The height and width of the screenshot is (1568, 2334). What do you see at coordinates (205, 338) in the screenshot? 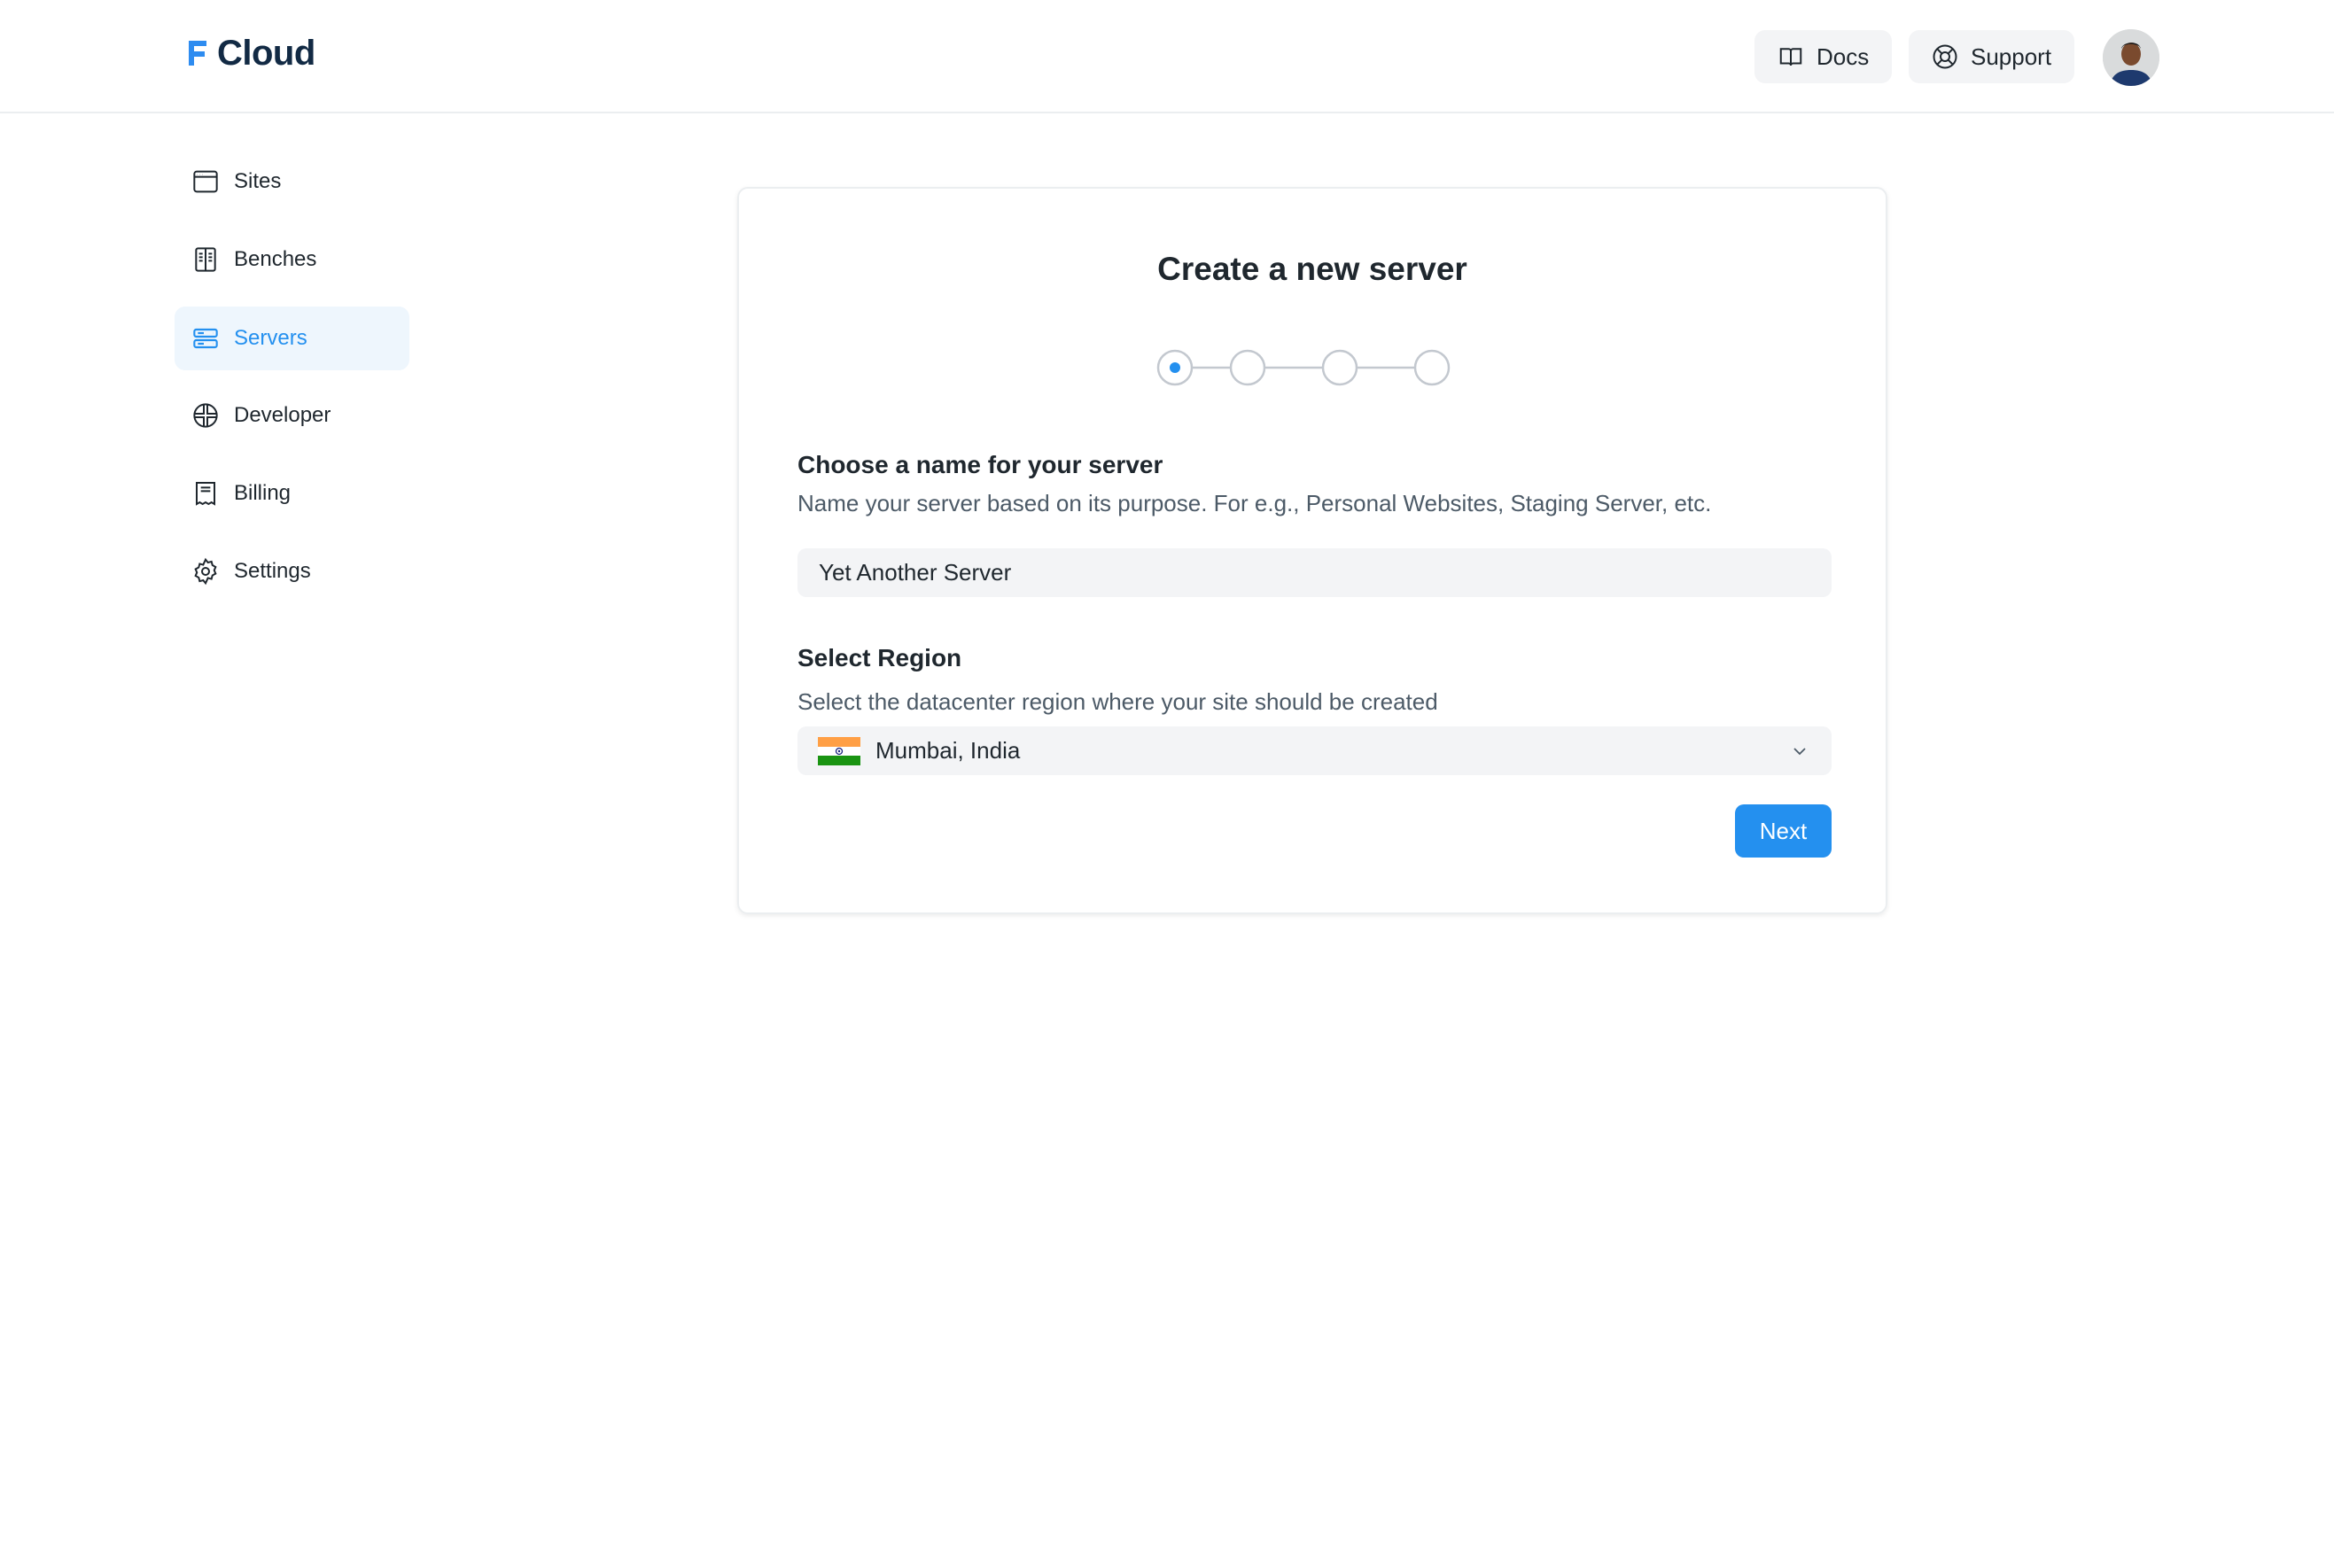
I see `server-icon` at bounding box center [205, 338].